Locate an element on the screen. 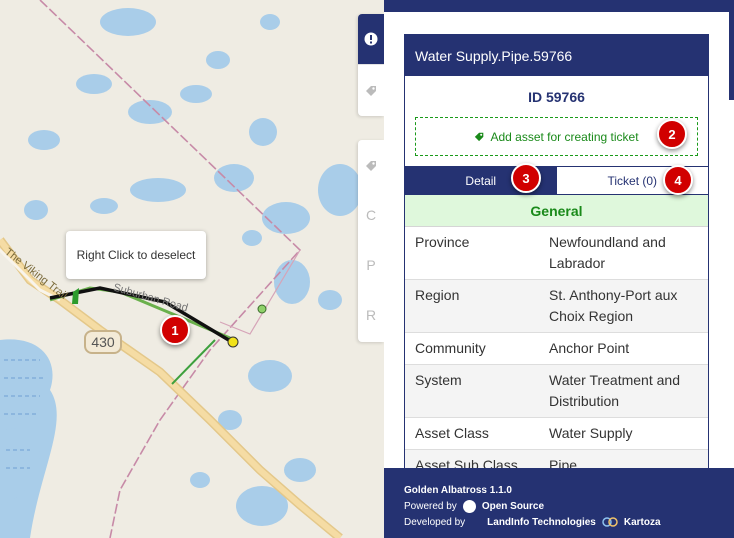  deselect-tooltip: Right Click to deselect is located at coordinates (136, 255).